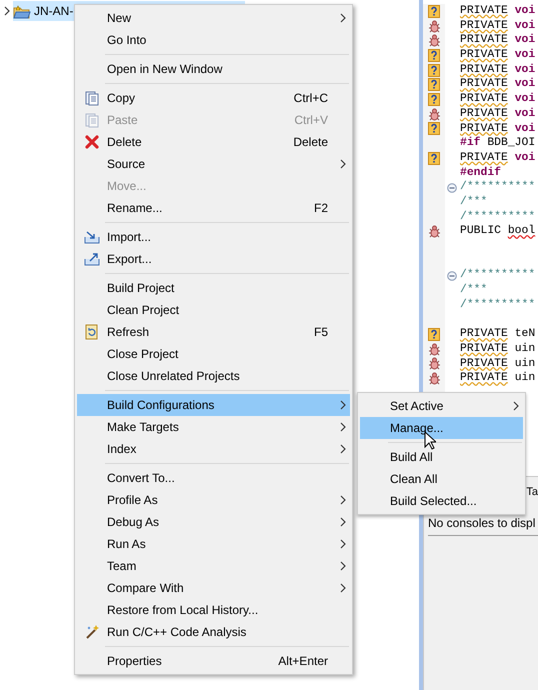  Describe the element at coordinates (92, 332) in the screenshot. I see `refresh-icon` at that location.